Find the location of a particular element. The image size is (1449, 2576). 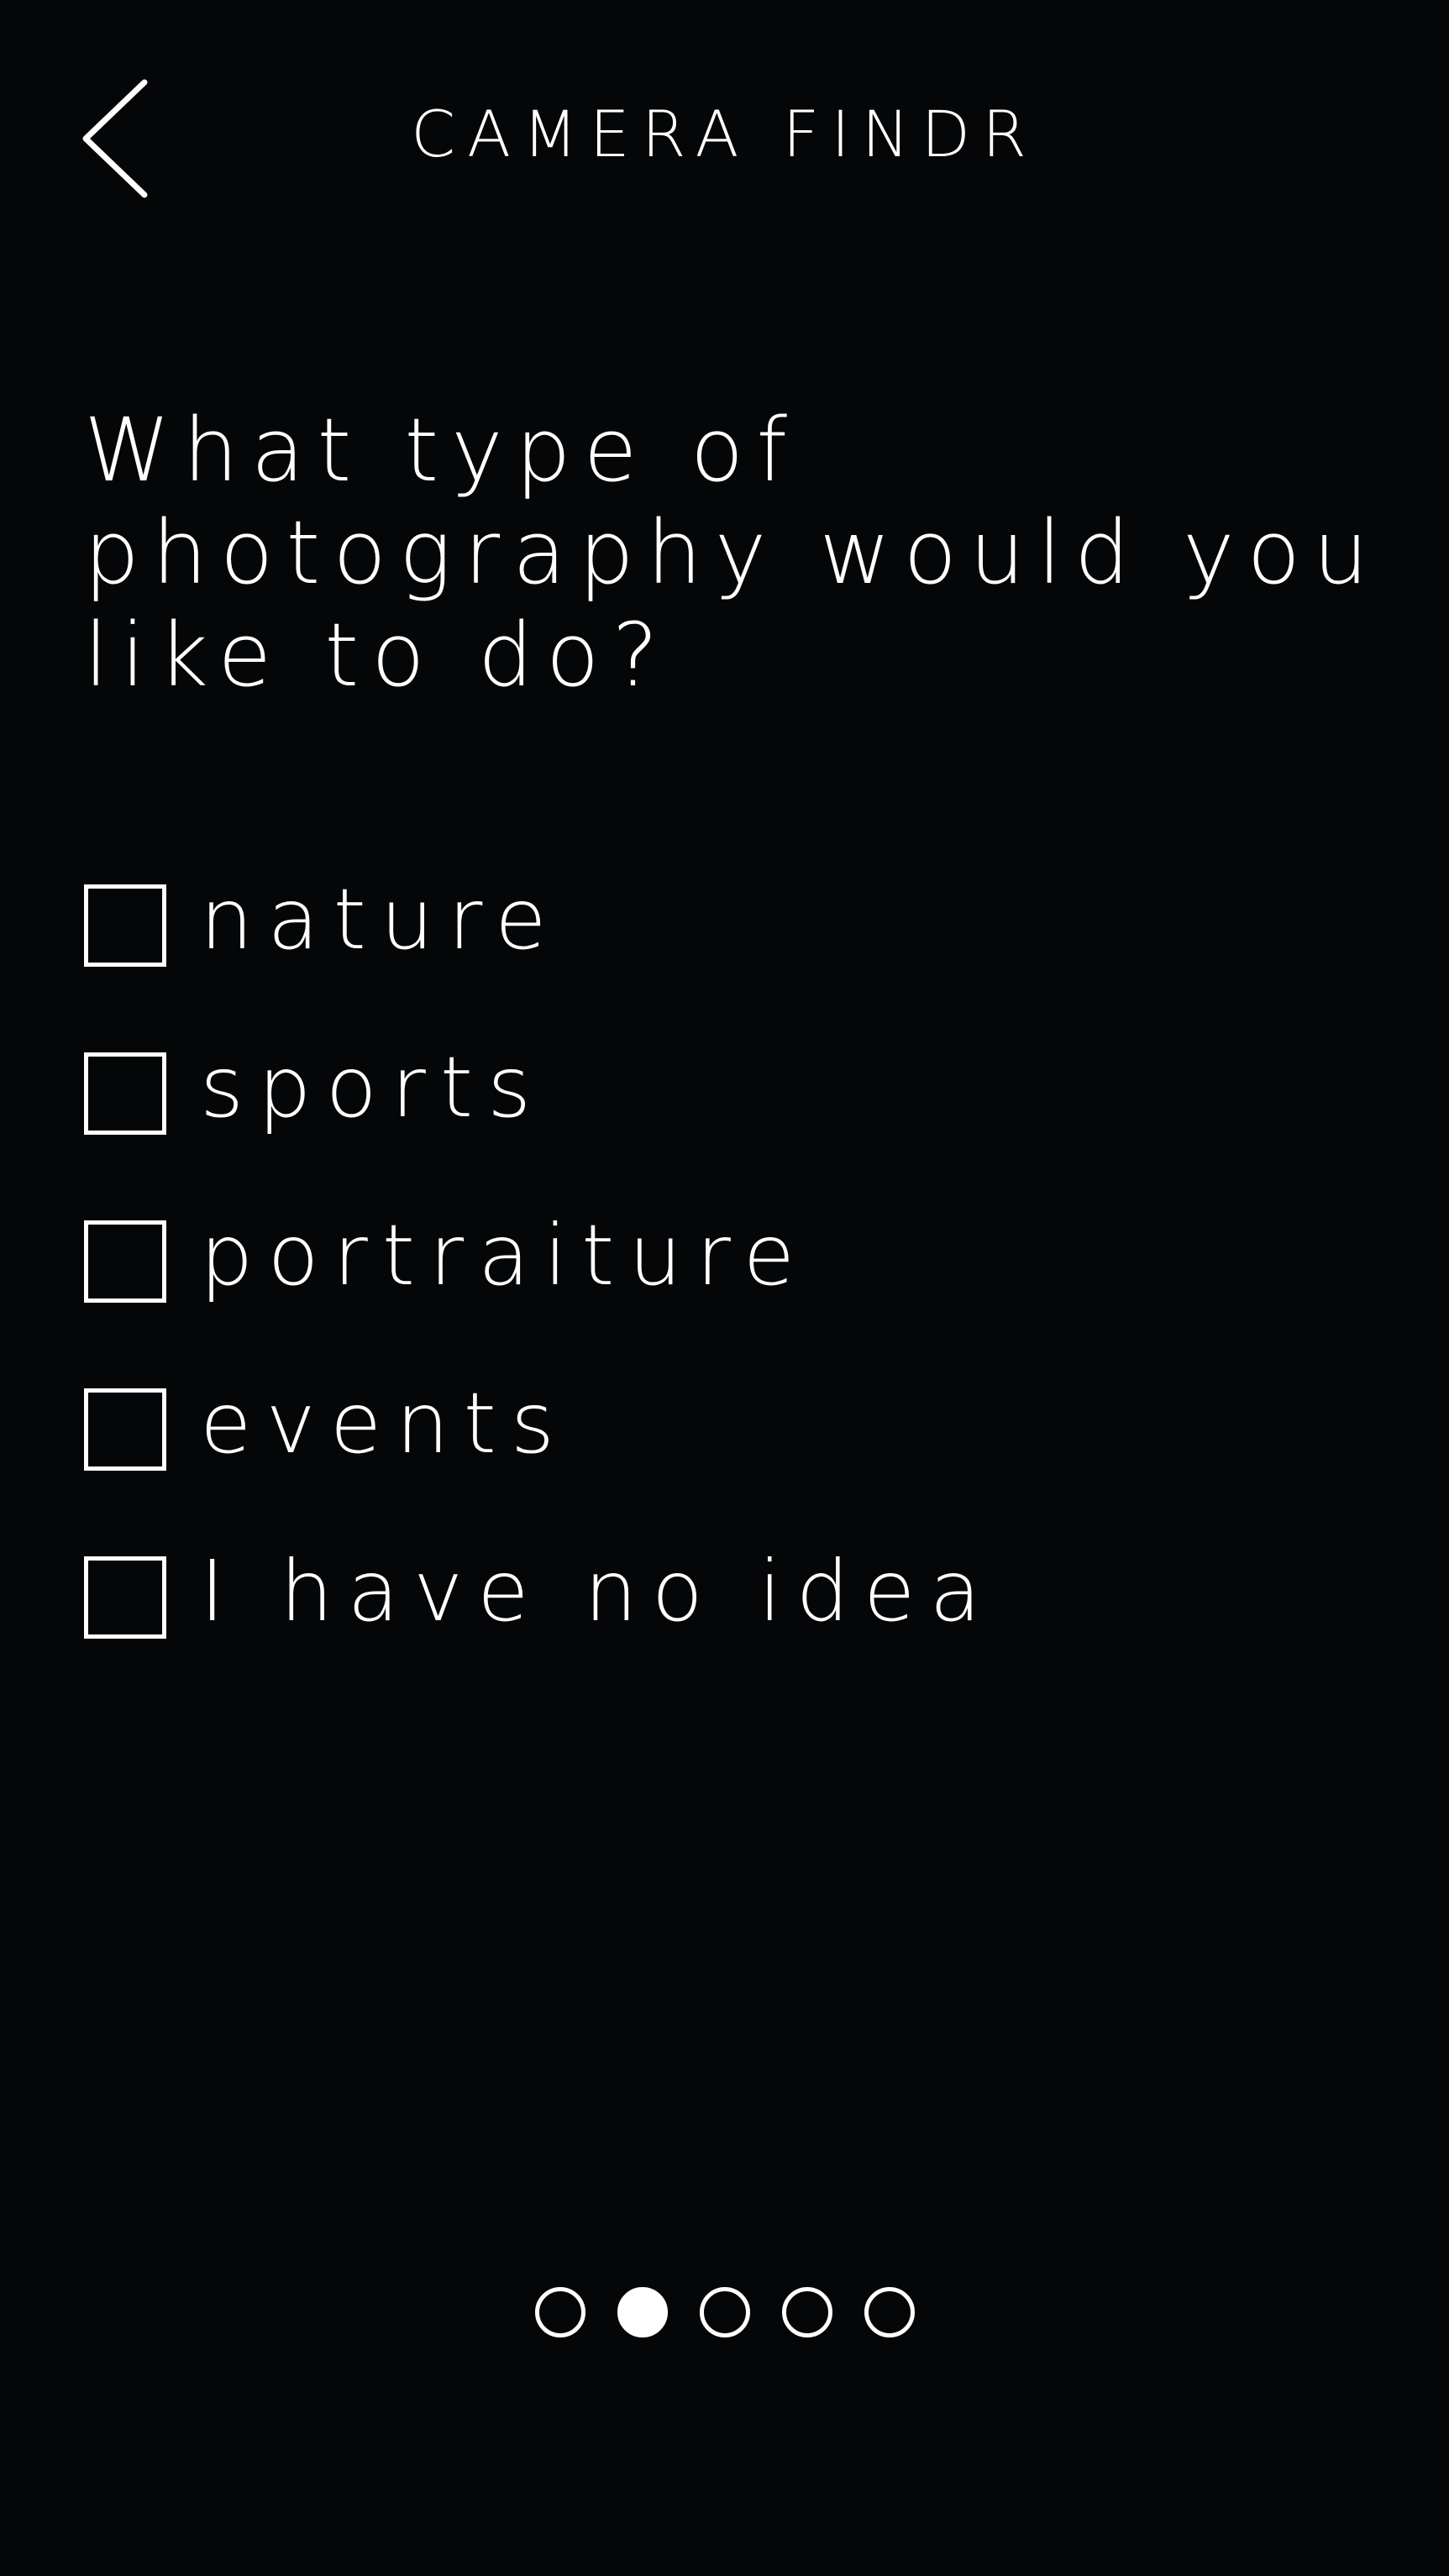

option-nature: nature is located at coordinates (739, 920).